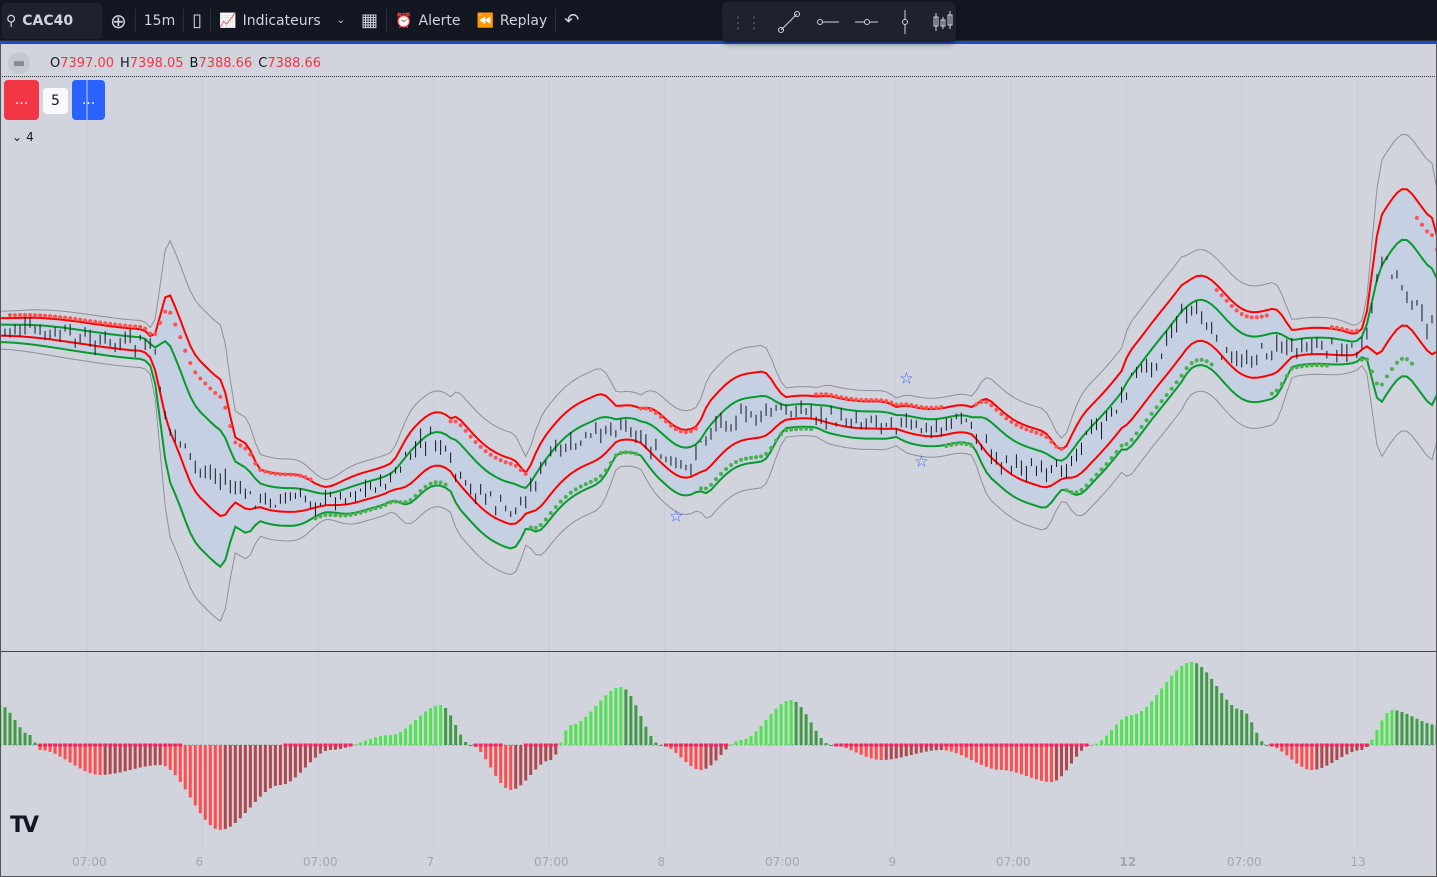 The image size is (1437, 877). I want to click on replay-button: ⏪ Replay, so click(511, 21).